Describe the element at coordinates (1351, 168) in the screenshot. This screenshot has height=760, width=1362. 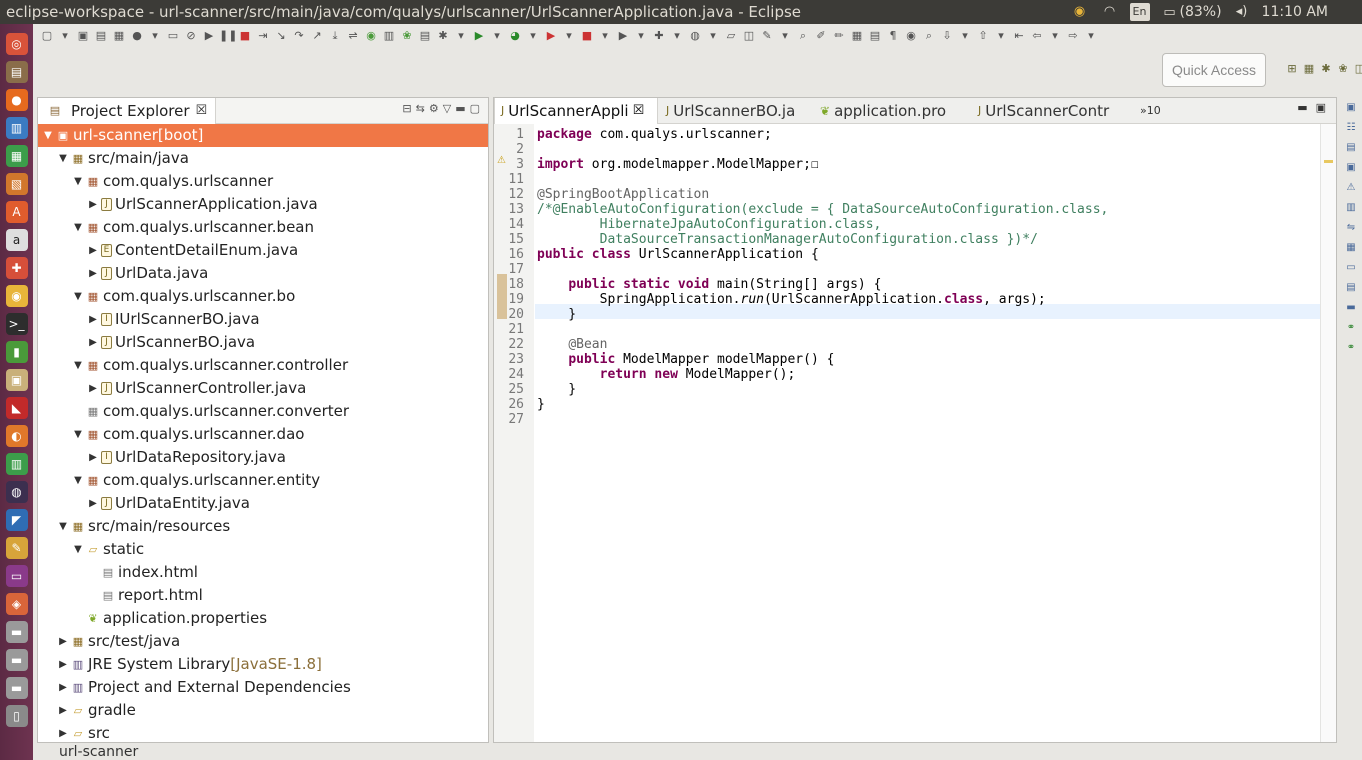
I see `restore-icon: ▣` at that location.